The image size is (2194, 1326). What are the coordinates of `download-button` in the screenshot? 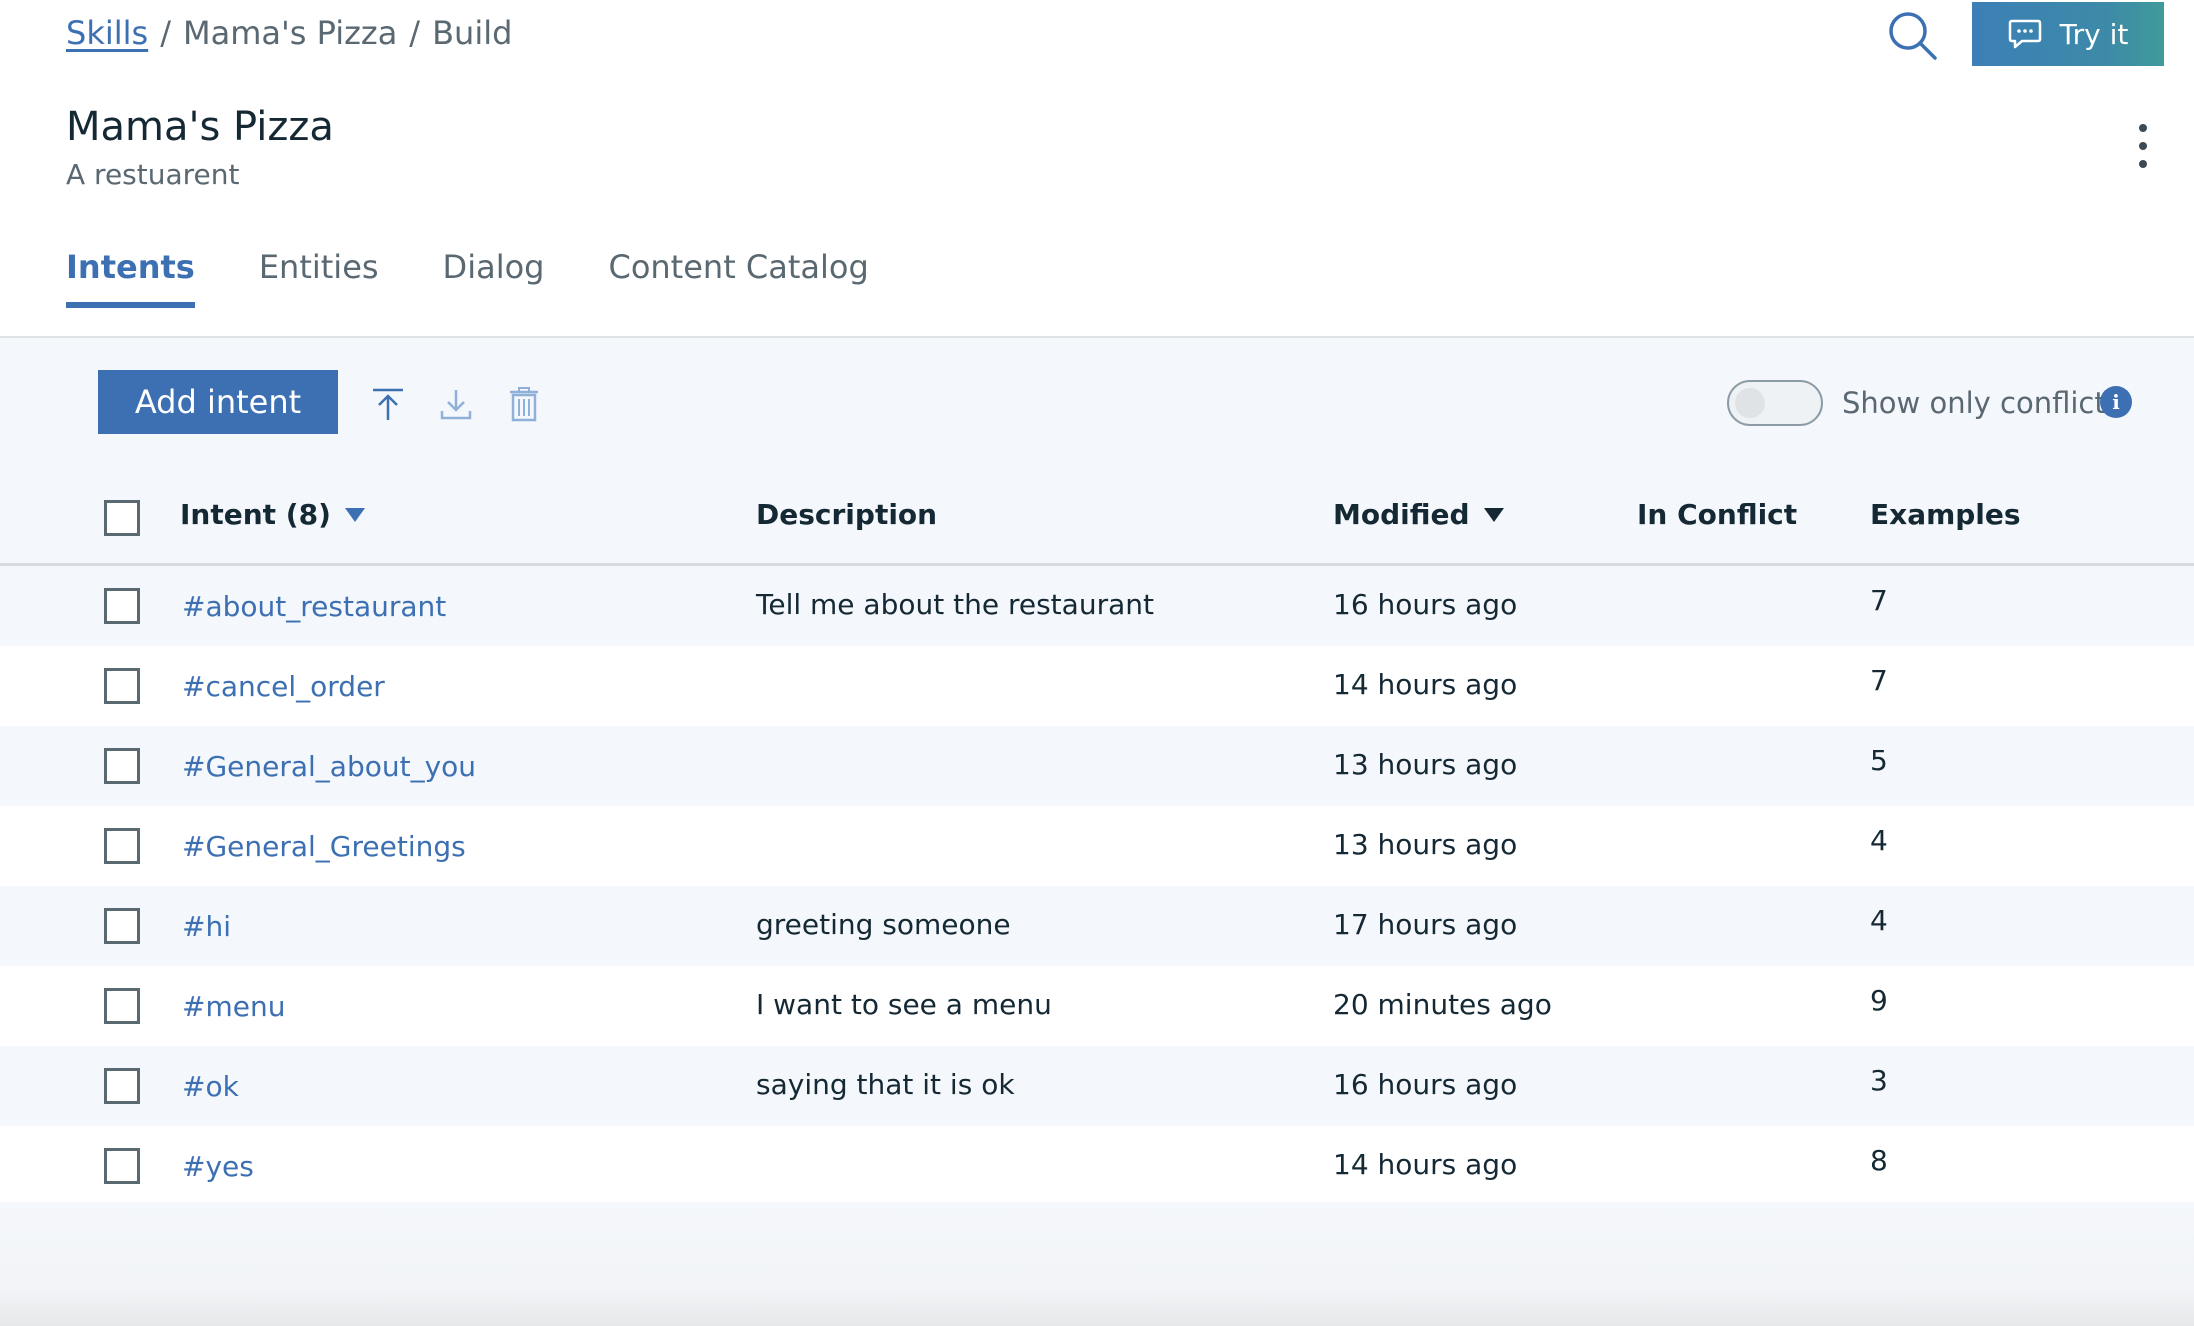 It's located at (456, 404).